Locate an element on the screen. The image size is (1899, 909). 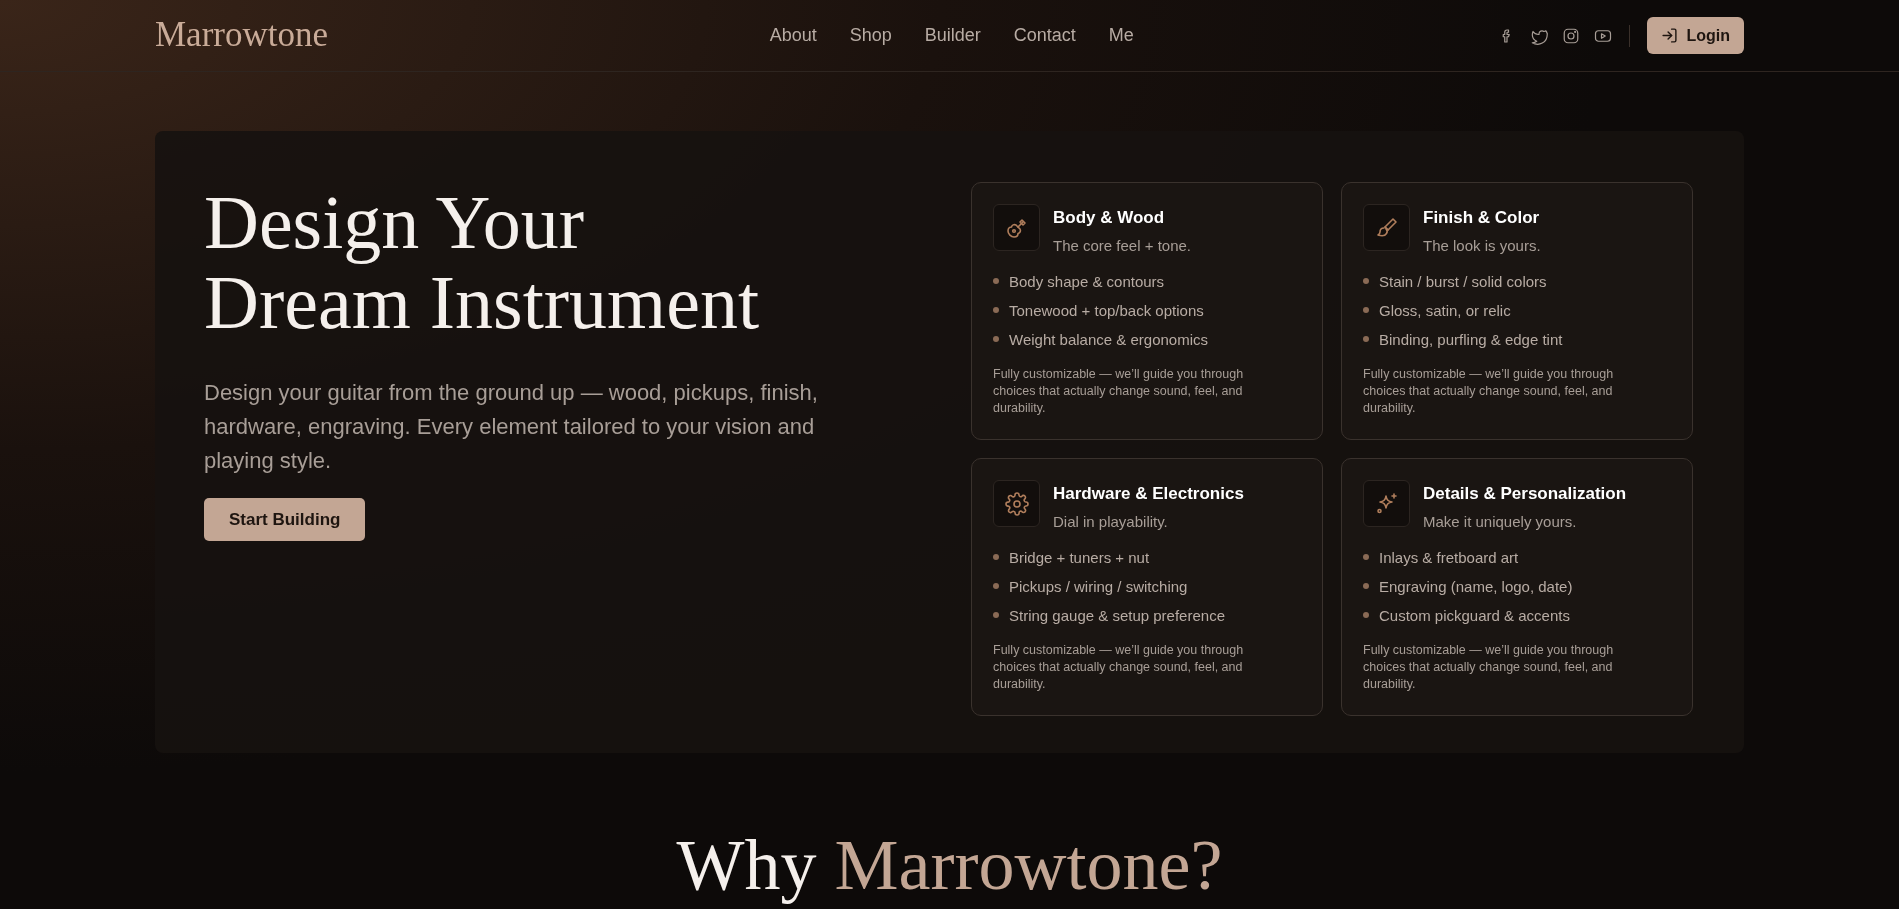
feature-item: String gauge & setup preference is located at coordinates (1117, 615).